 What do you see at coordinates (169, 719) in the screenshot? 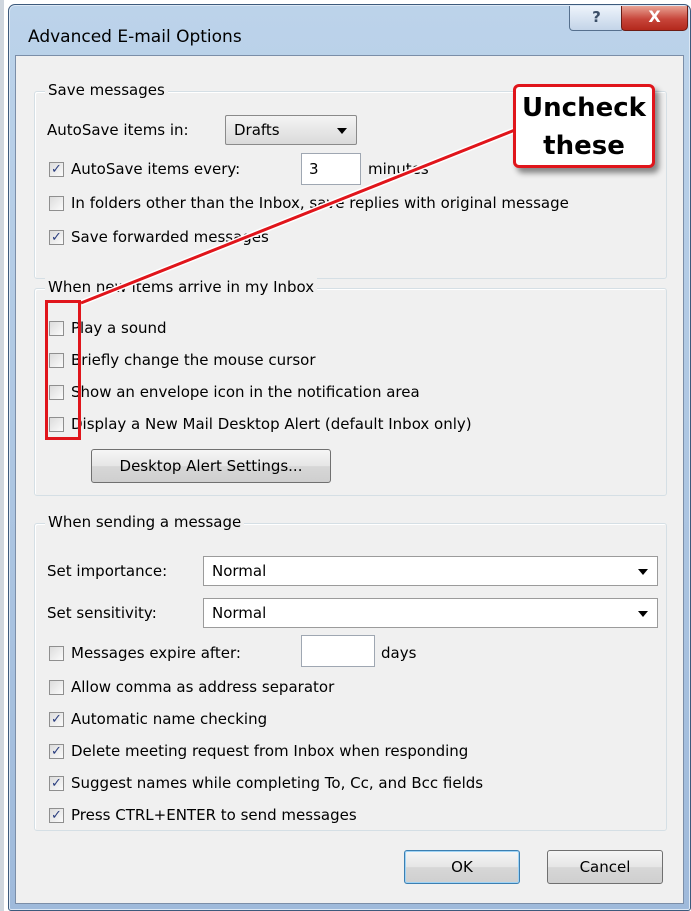
I see `name-checking-label: Automatic name checking` at bounding box center [169, 719].